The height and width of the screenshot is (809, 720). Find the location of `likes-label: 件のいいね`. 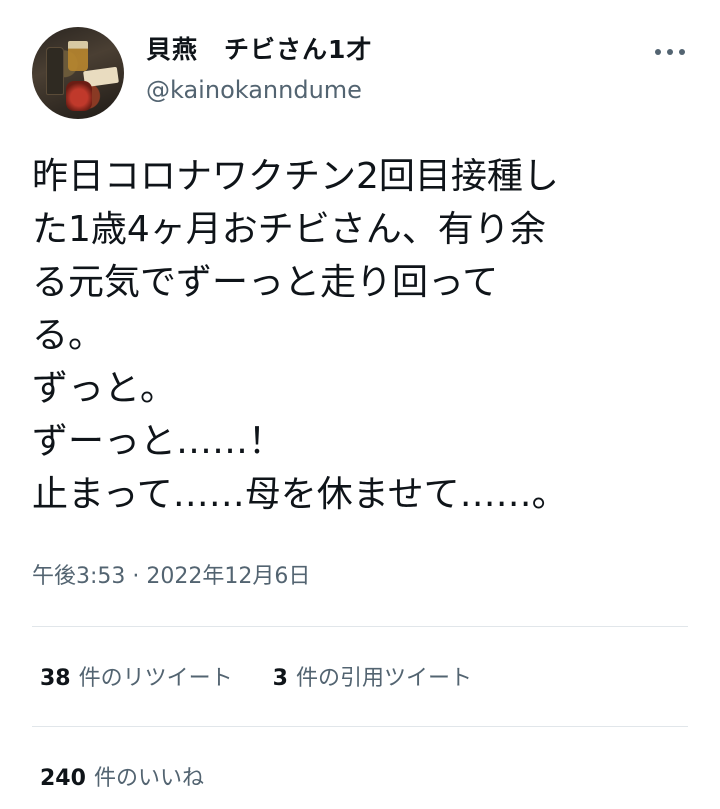

likes-label: 件のいいね is located at coordinates (148, 778).